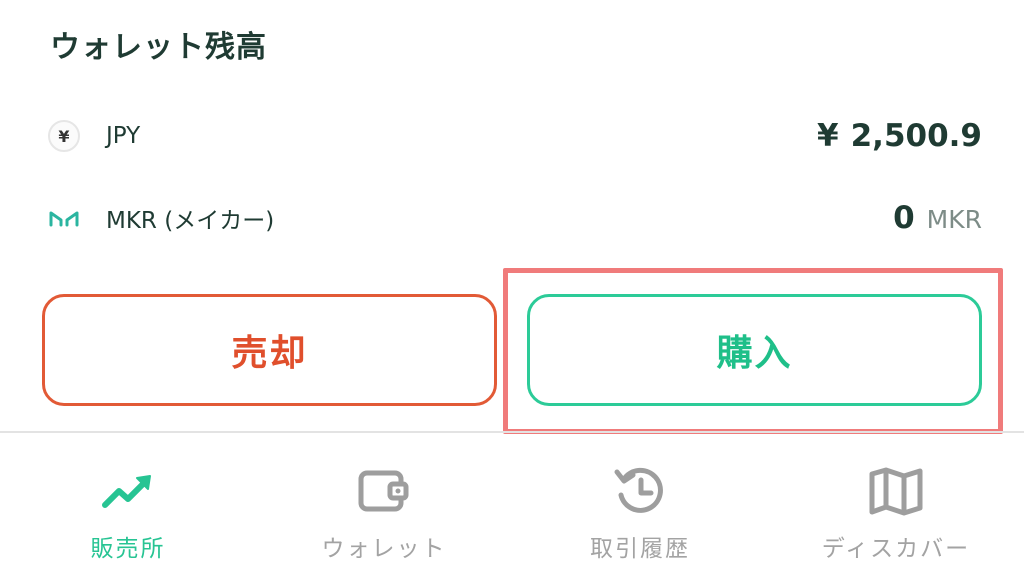  I want to click on balance-row-jpy: ¥ JPY ¥ 2,500.9, so click(515, 136).